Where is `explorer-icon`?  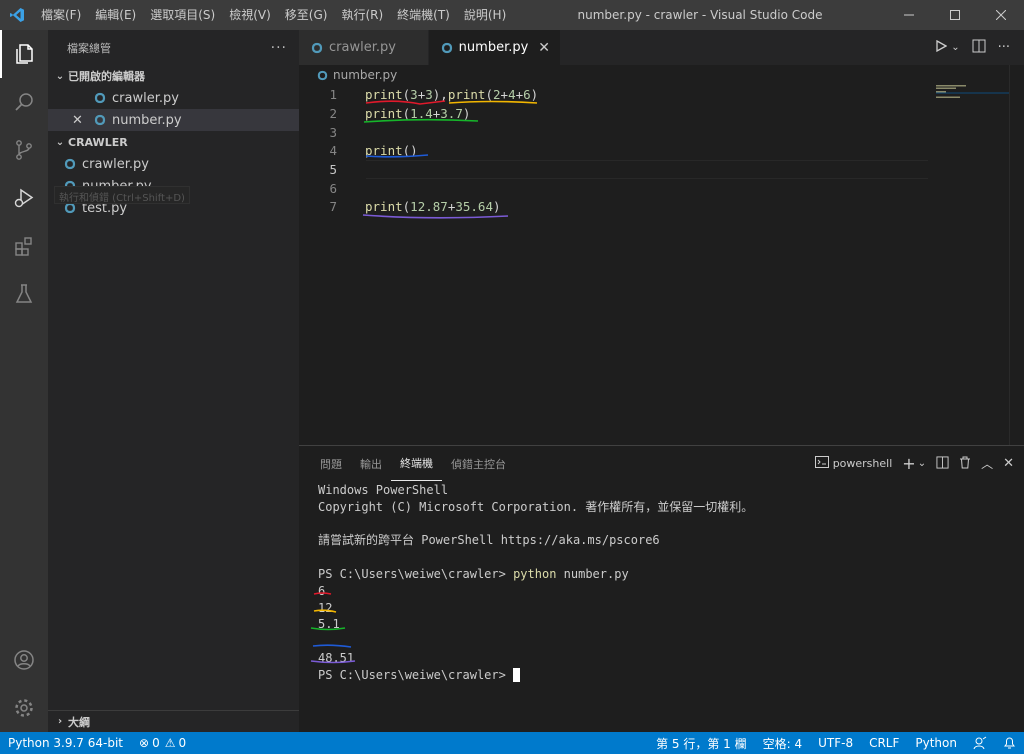 explorer-icon is located at coordinates (24, 54).